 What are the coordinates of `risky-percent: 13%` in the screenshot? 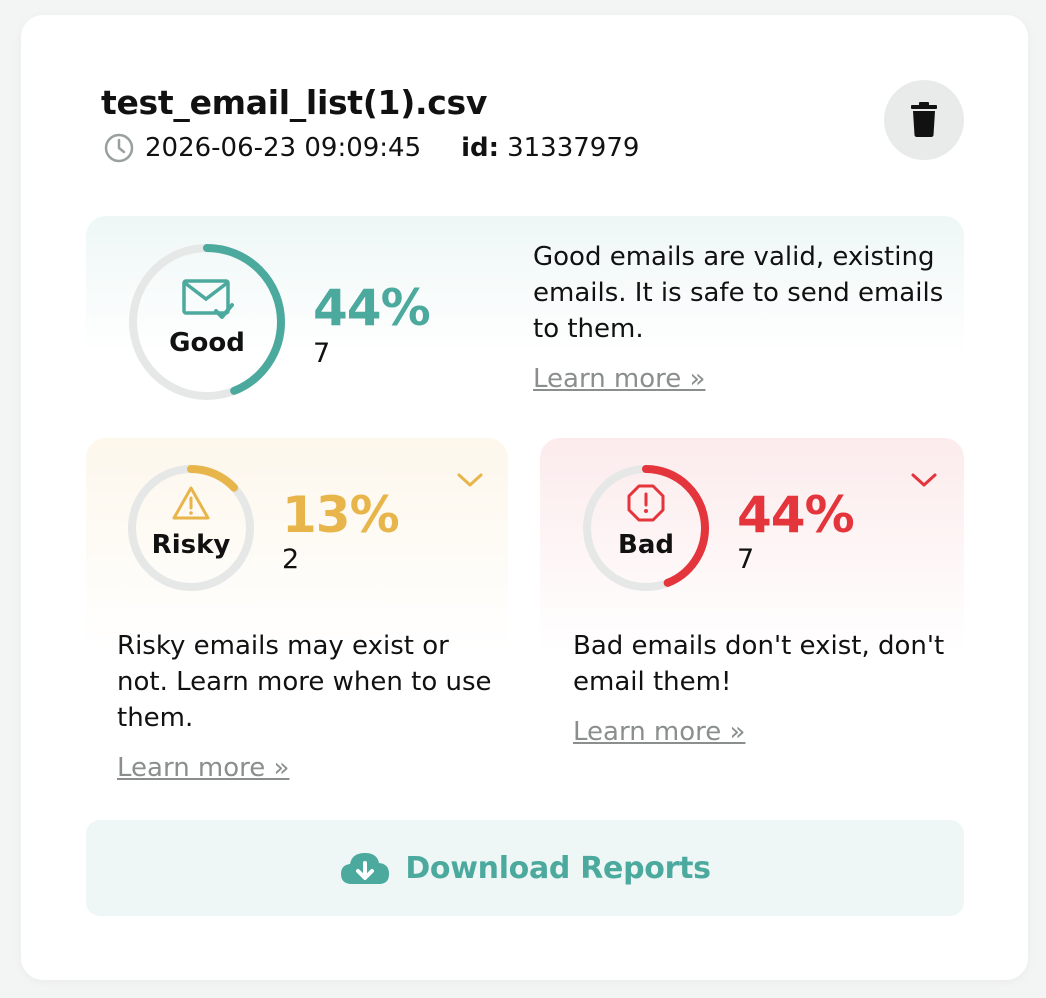 It's located at (341, 515).